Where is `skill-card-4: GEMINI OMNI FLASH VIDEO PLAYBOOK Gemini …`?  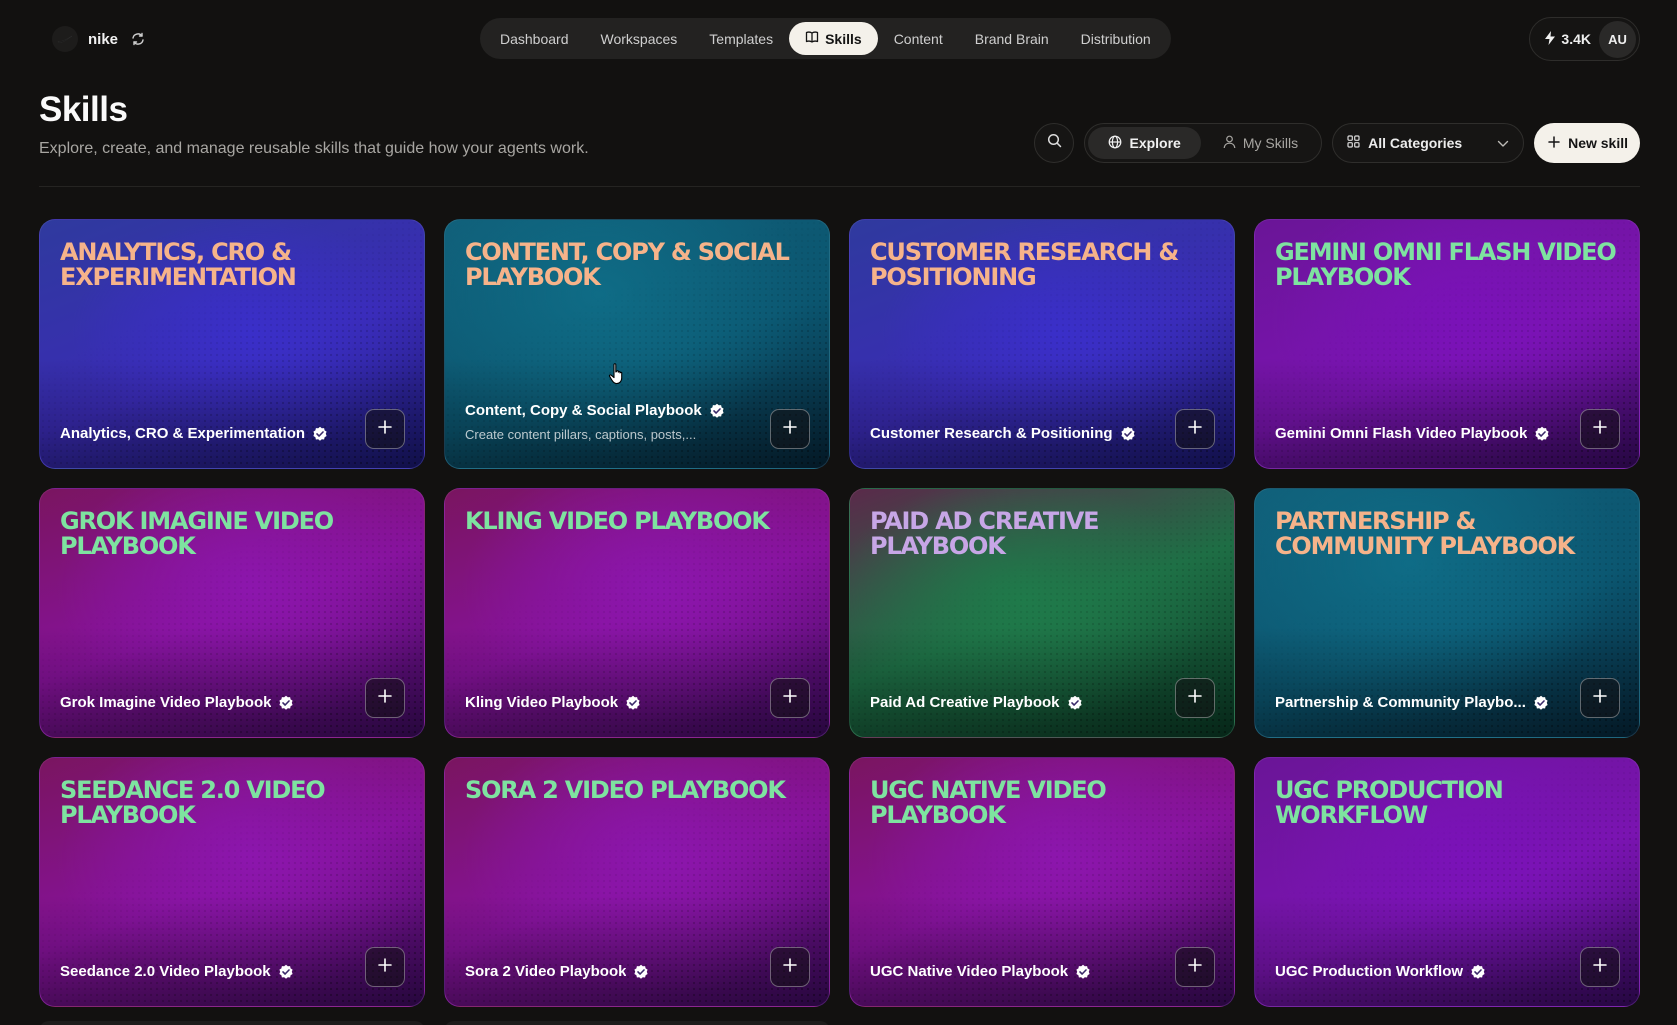
skill-card-4: GEMINI OMNI FLASH VIDEO PLAYBOOK Gemini … is located at coordinates (1447, 344).